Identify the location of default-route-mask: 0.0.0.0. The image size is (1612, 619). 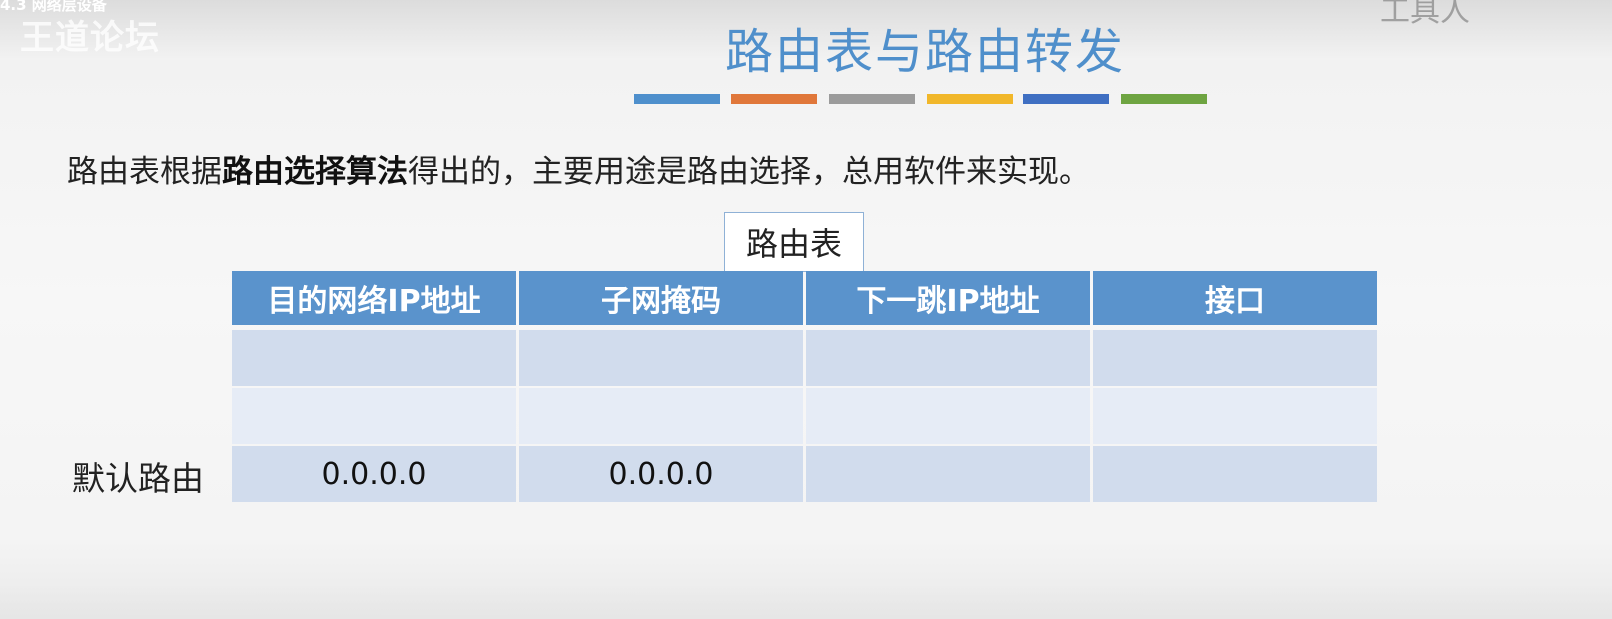
(661, 474).